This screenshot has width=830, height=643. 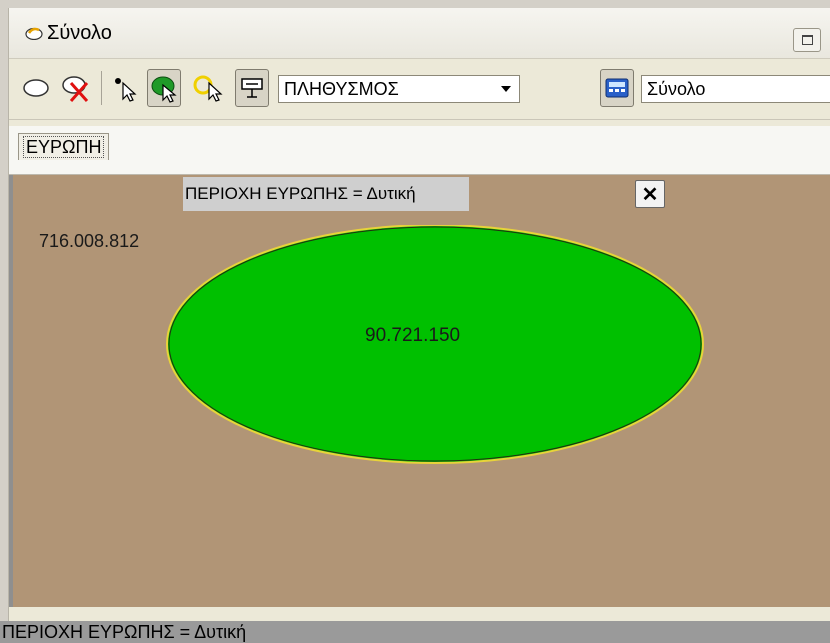 I want to click on highlight-select-icon, so click(x=208, y=88).